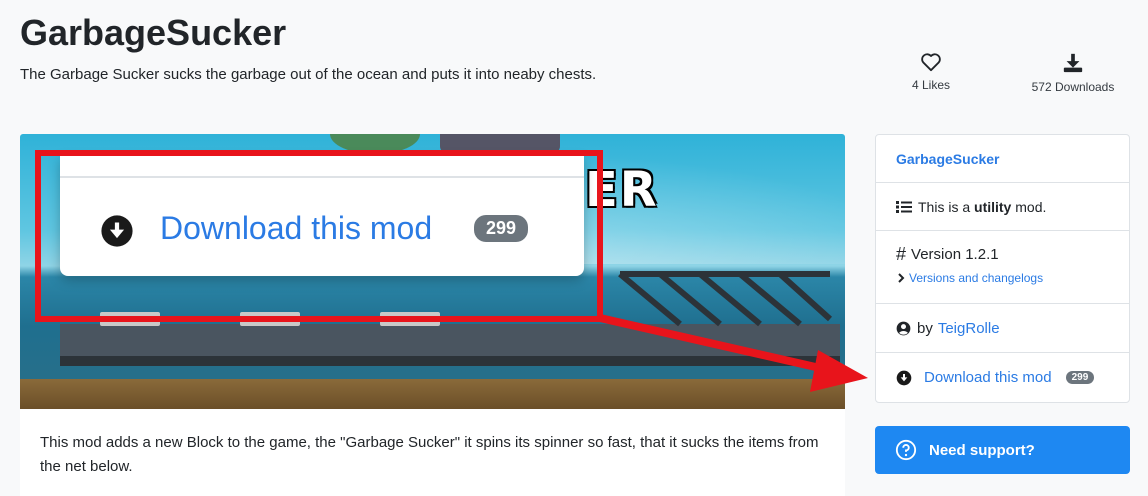  What do you see at coordinates (903, 328) in the screenshot?
I see `user-circle-icon` at bounding box center [903, 328].